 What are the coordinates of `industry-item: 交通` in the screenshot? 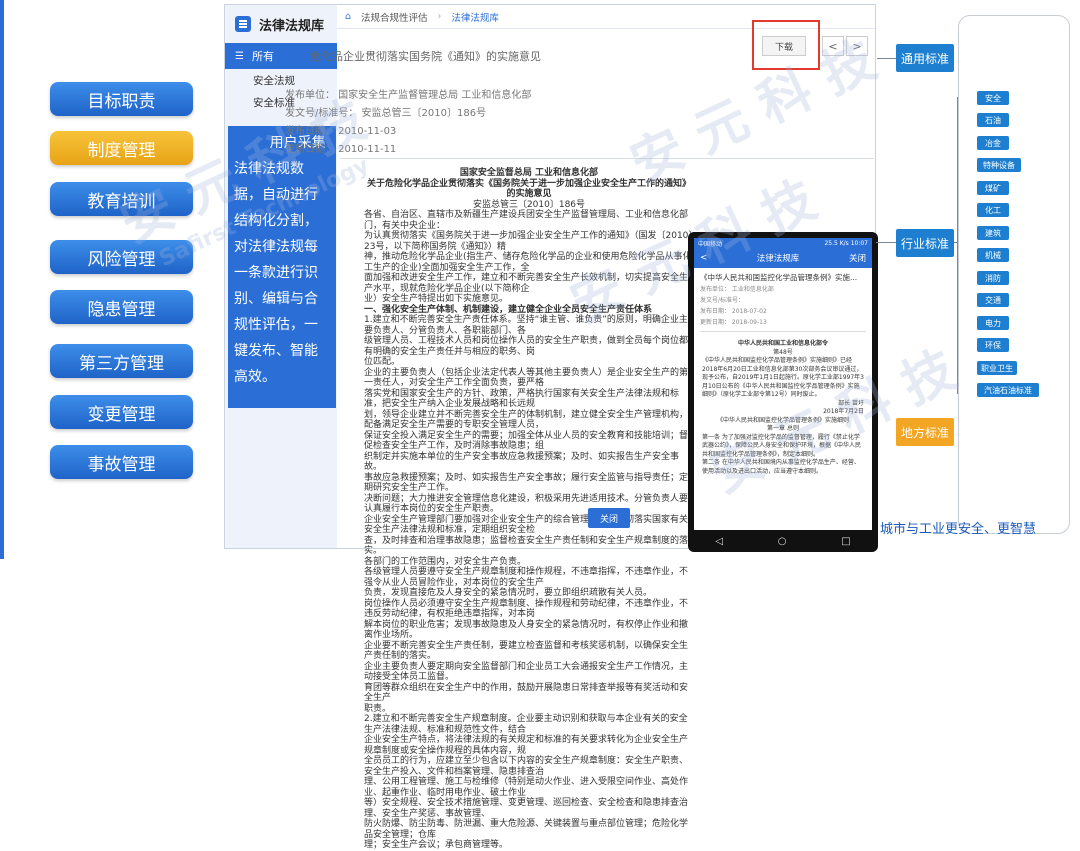 It's located at (993, 300).